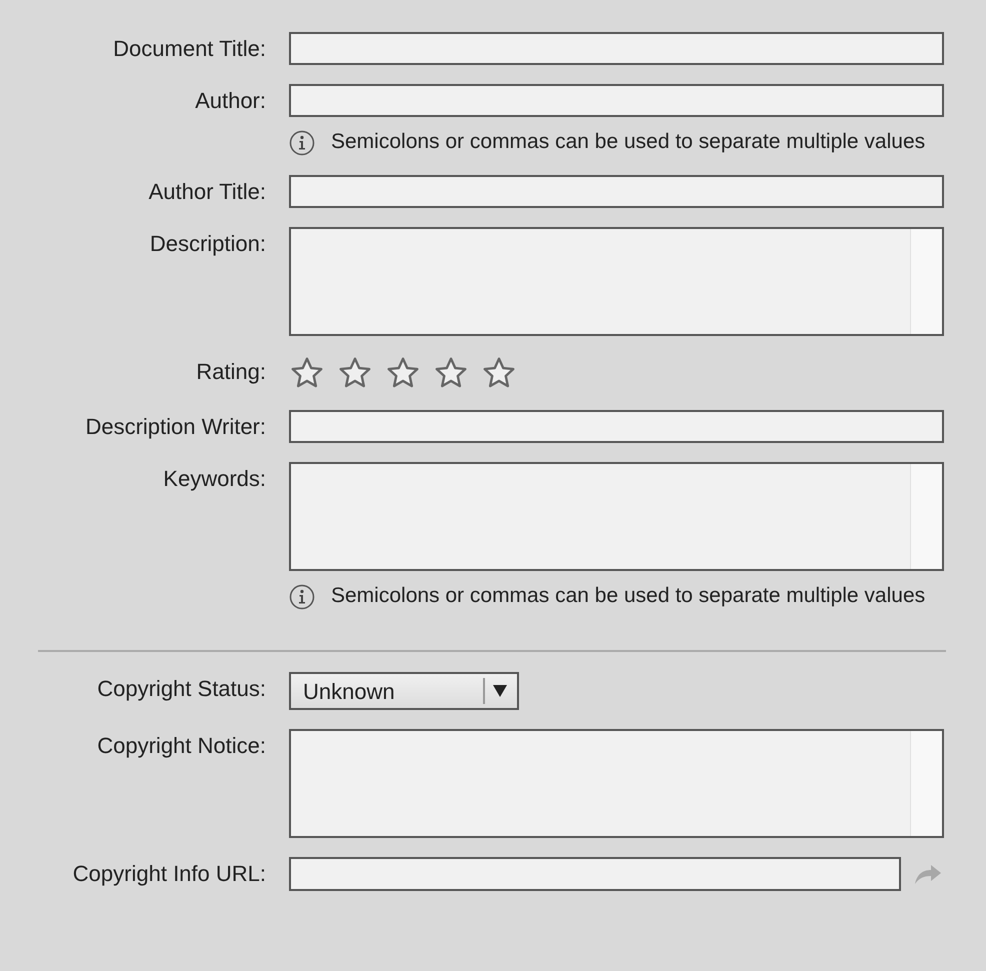 This screenshot has height=971, width=986. What do you see at coordinates (208, 244) in the screenshot?
I see `field-label: Description:` at bounding box center [208, 244].